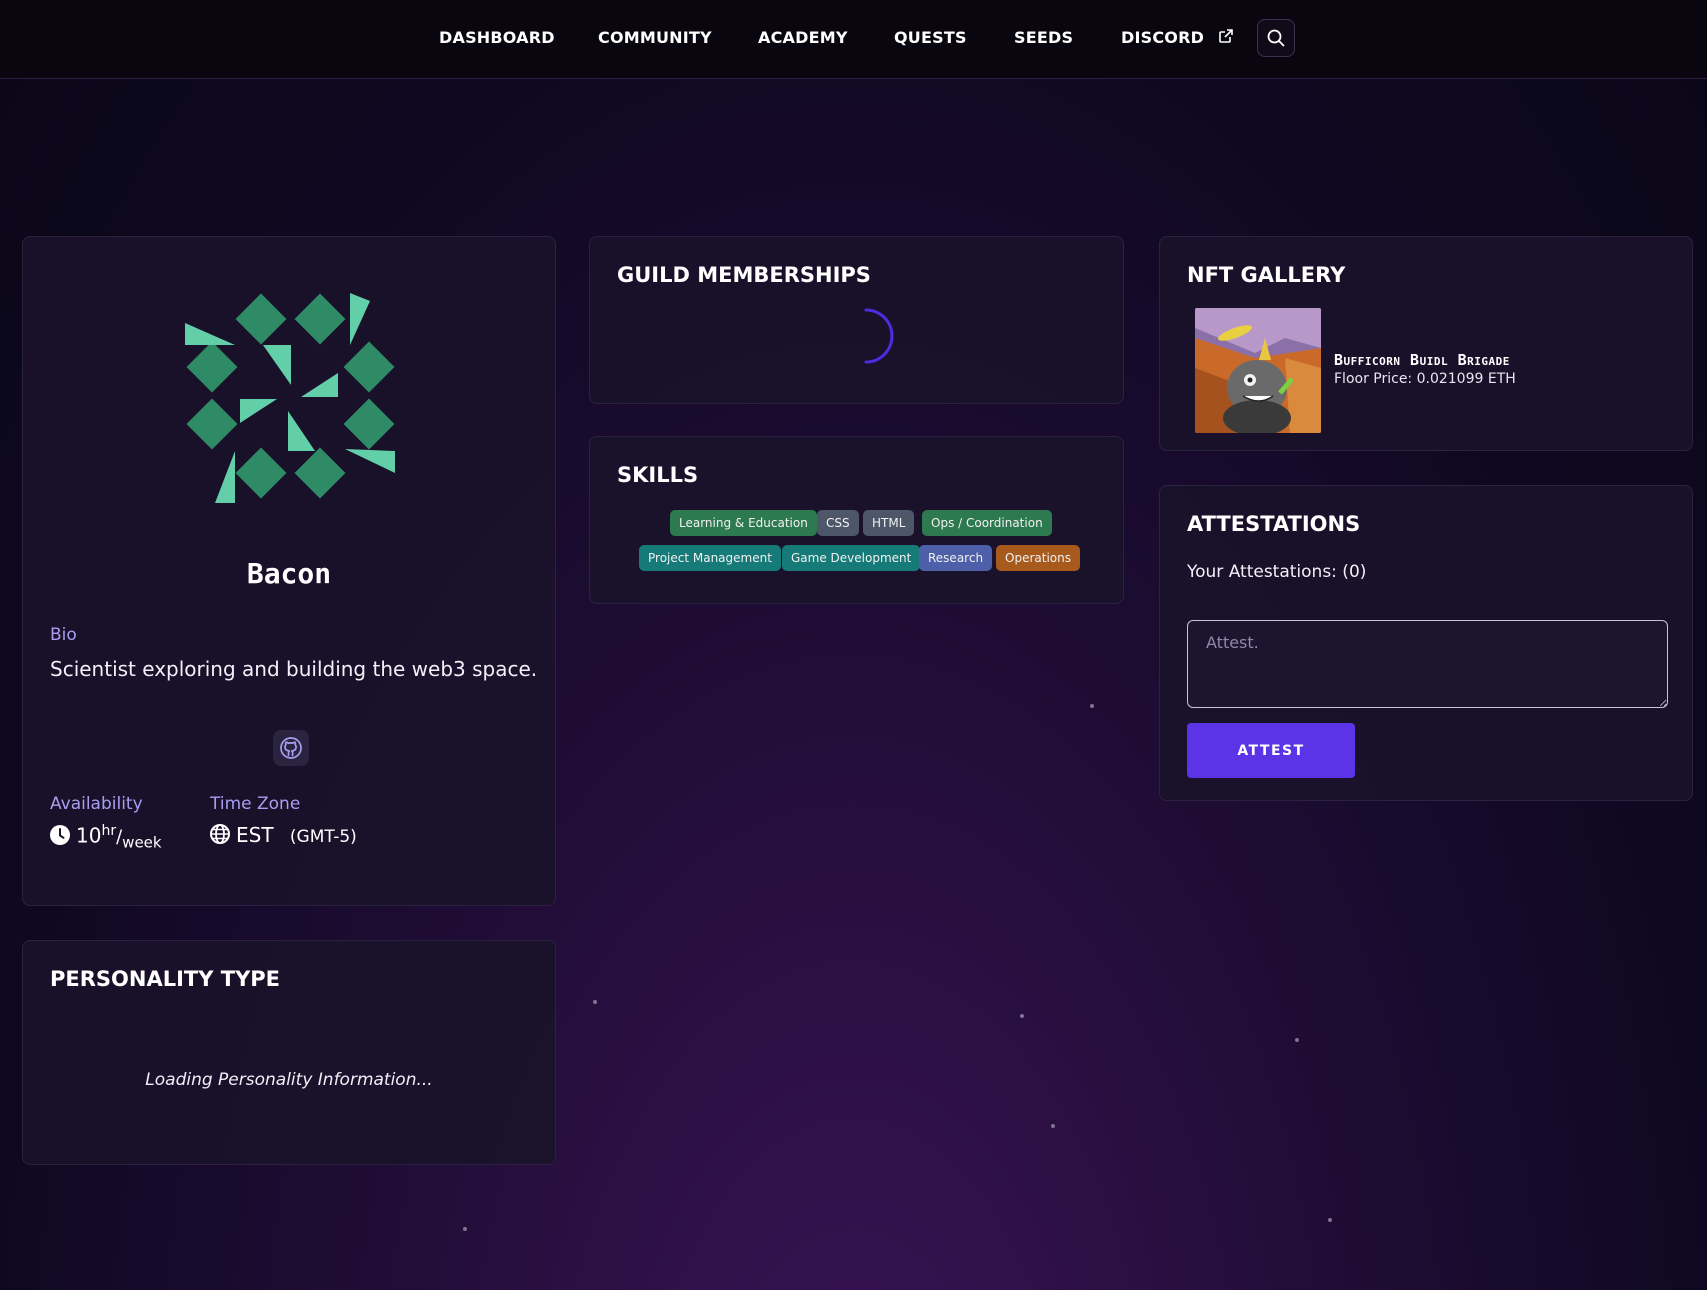 This screenshot has width=1707, height=1290. Describe the element at coordinates (290, 398) in the screenshot. I see `avatar` at that location.